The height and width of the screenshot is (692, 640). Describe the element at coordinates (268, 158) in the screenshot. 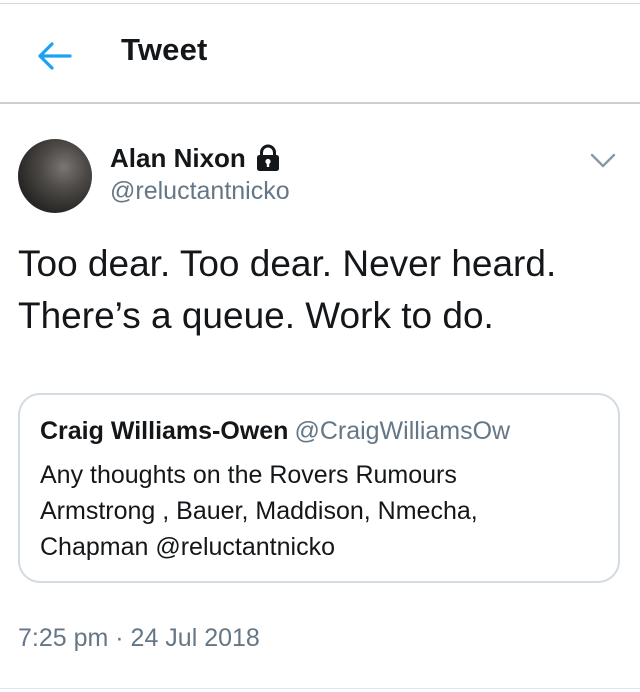

I see `lock-icon` at that location.